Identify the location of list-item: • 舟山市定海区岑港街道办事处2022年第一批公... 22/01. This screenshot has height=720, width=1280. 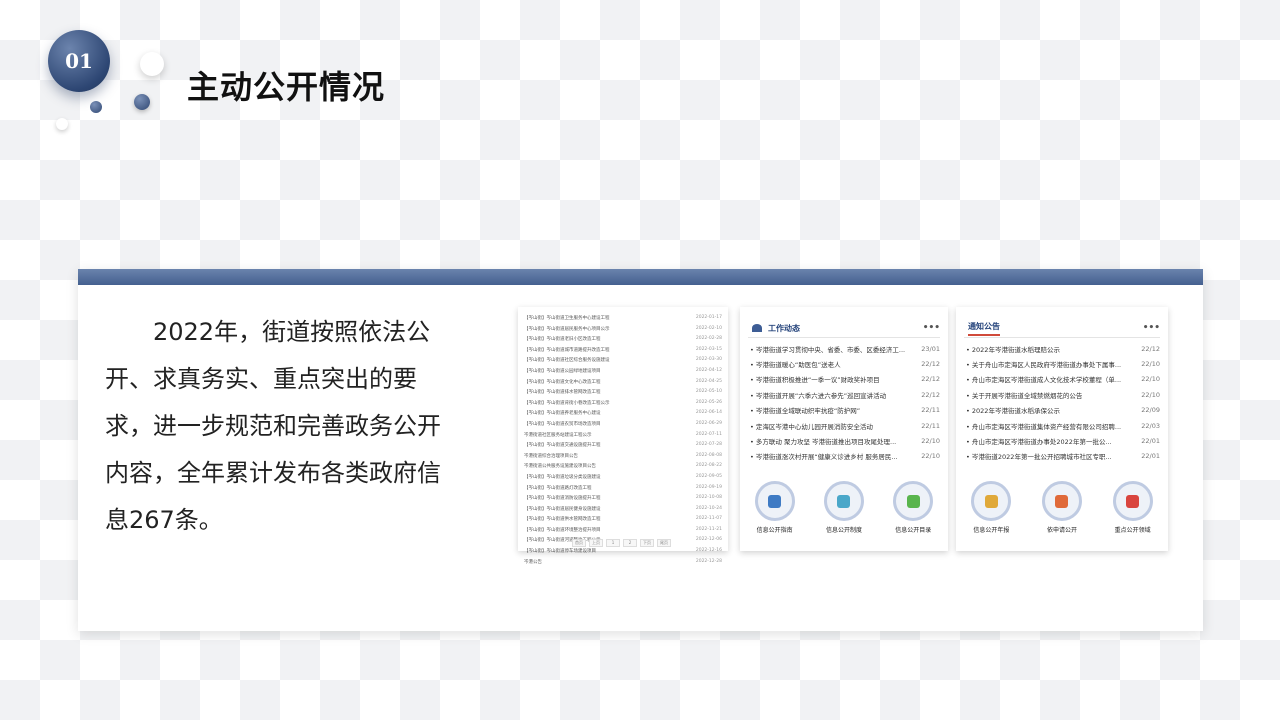
(1063, 440).